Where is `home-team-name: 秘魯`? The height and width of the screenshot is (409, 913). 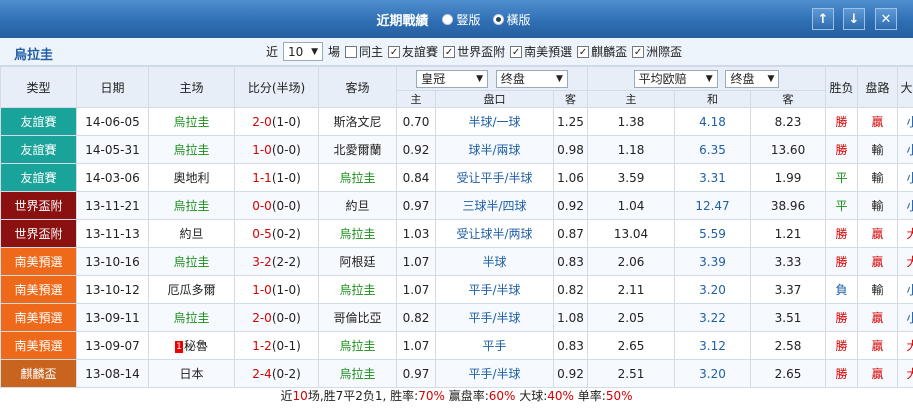 home-team-name: 秘魯 is located at coordinates (195, 346).